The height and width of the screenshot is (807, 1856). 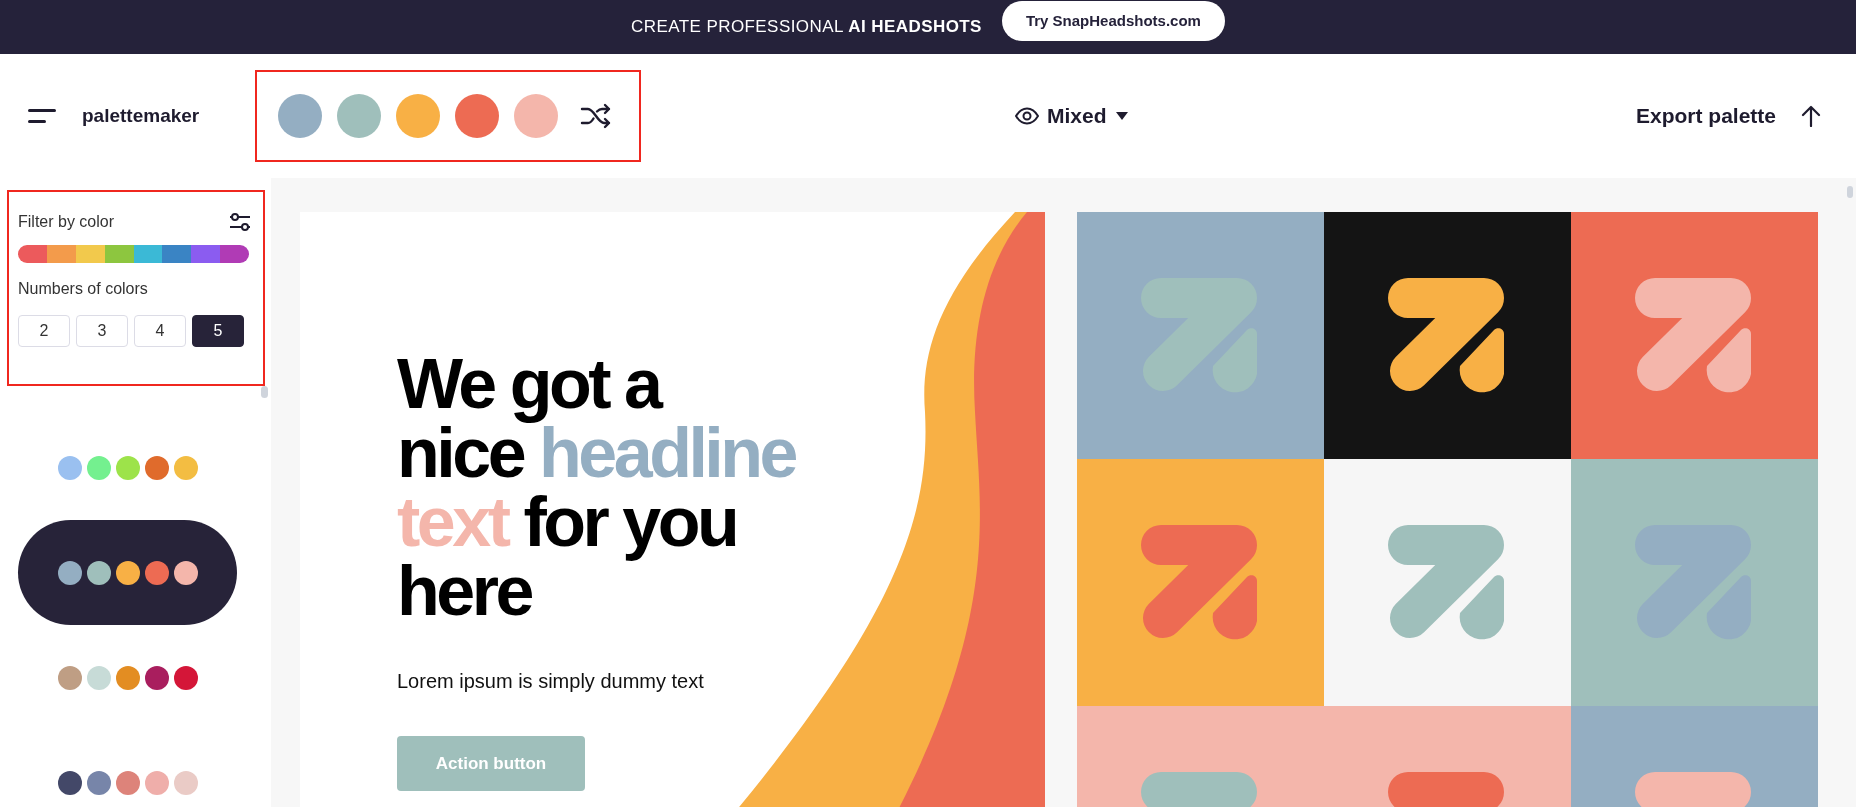 What do you see at coordinates (160, 331) in the screenshot?
I see `color-count-button: 4` at bounding box center [160, 331].